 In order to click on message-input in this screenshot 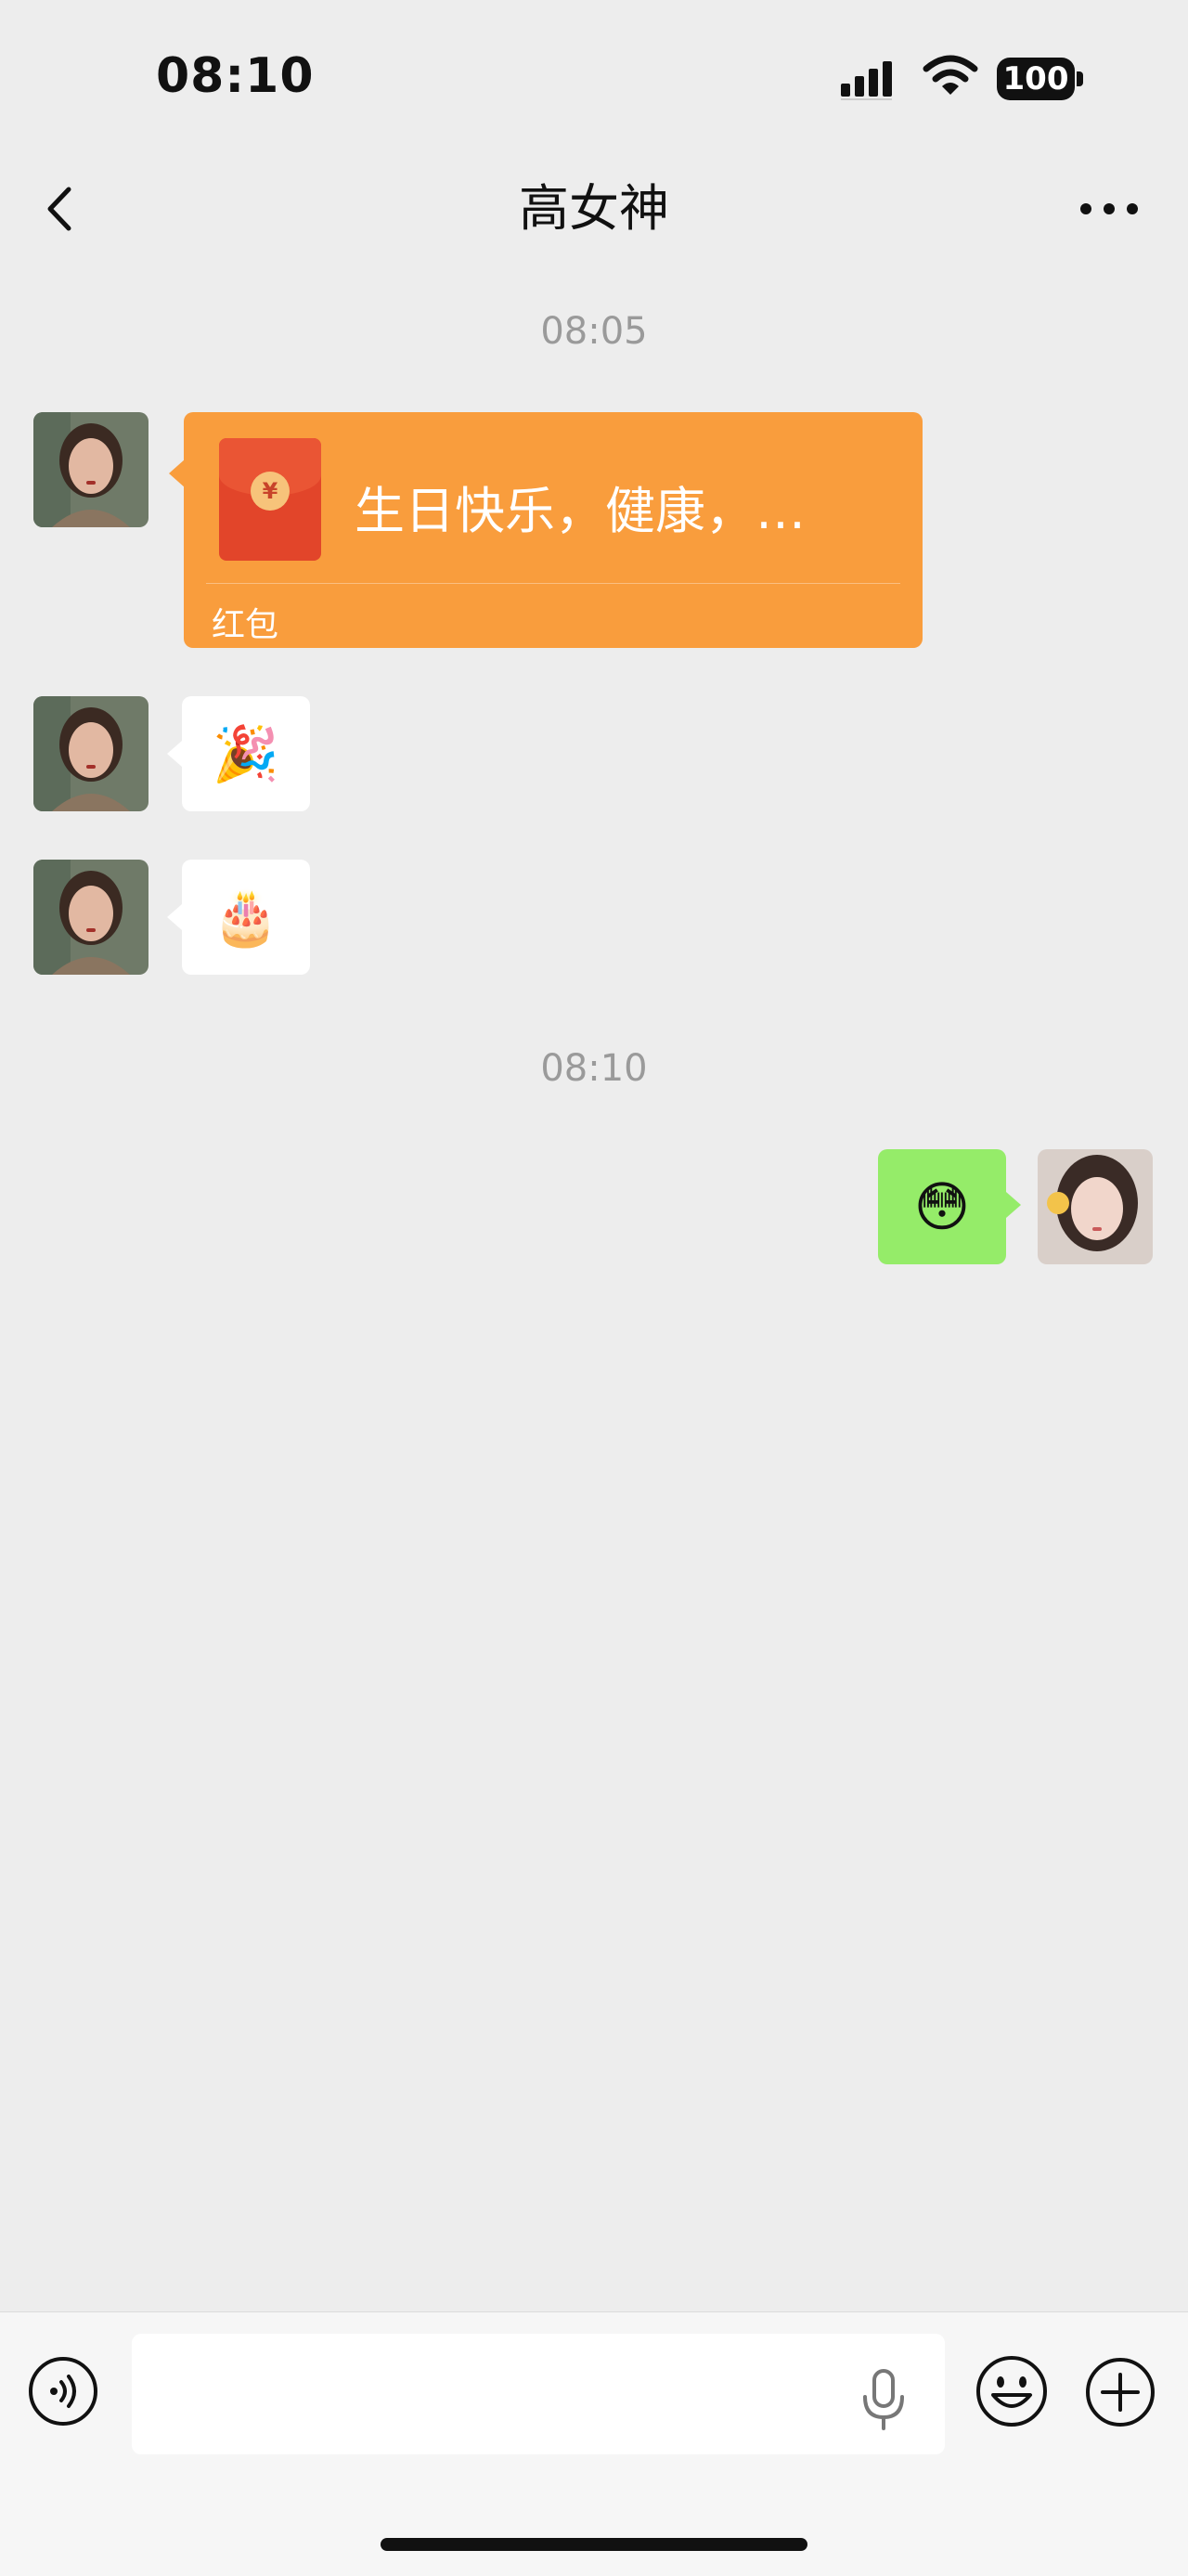, I will do `click(538, 2394)`.